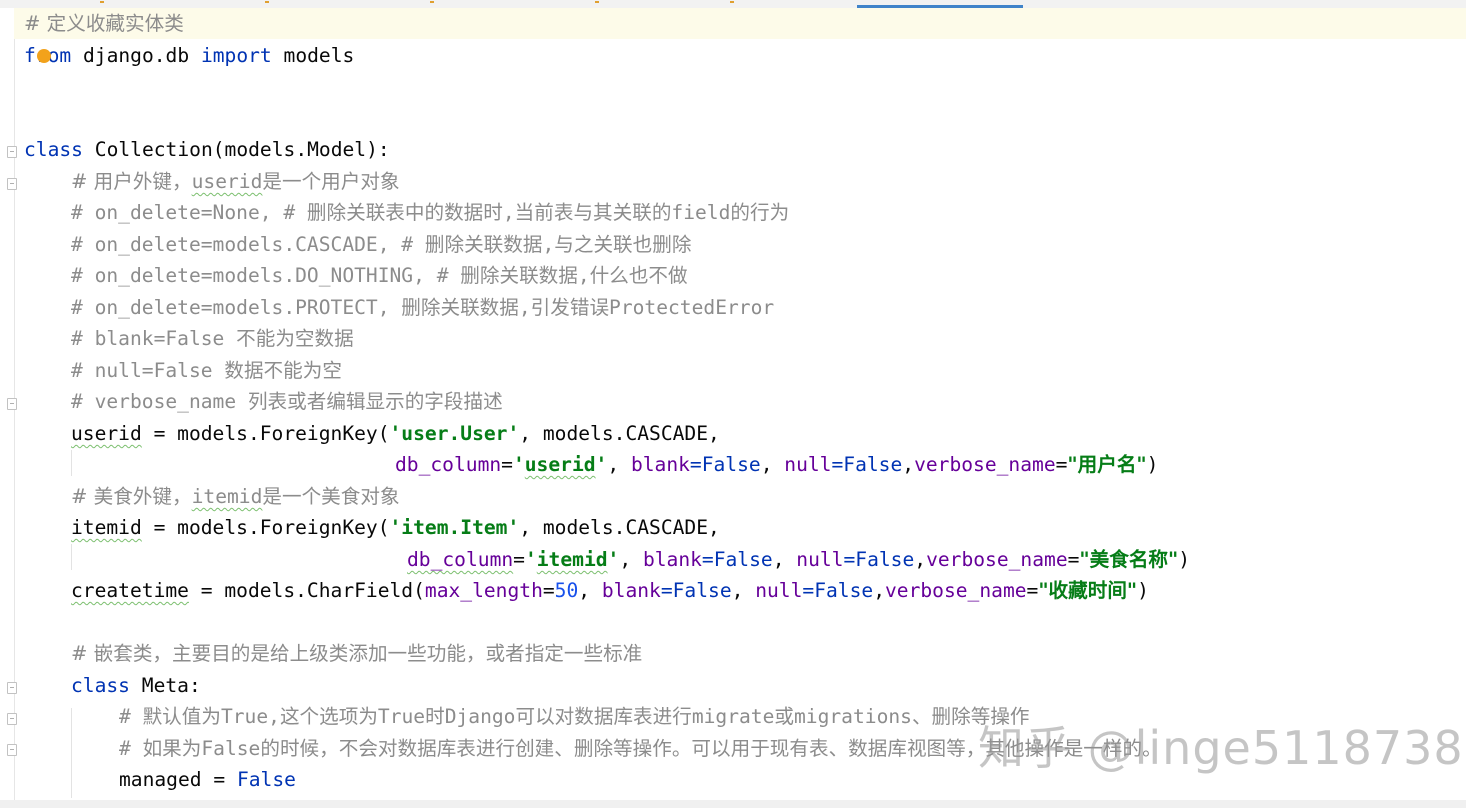 This screenshot has height=808, width=1466. What do you see at coordinates (106, 433) in the screenshot?
I see `variable-userid: userid` at bounding box center [106, 433].